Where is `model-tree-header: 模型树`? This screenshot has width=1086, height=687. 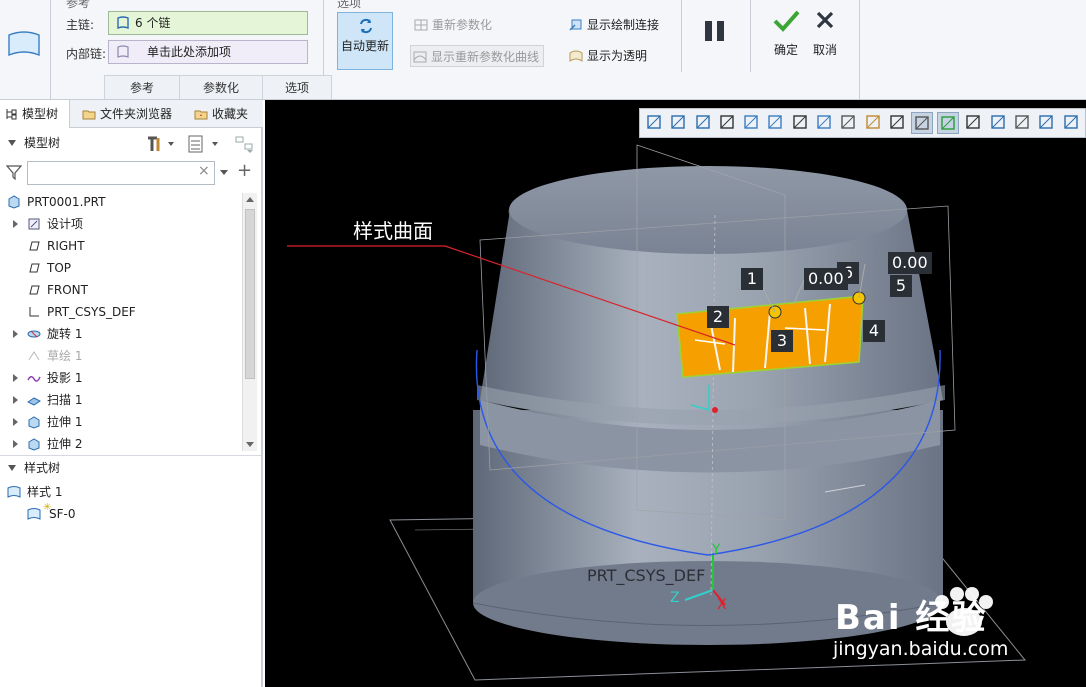
model-tree-header: 模型树 is located at coordinates (131, 143).